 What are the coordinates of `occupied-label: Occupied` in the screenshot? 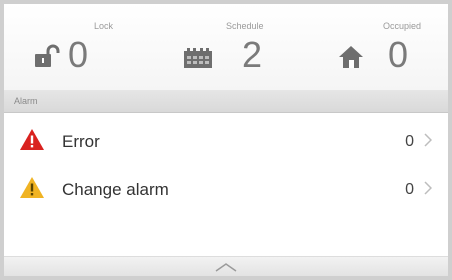 It's located at (402, 26).